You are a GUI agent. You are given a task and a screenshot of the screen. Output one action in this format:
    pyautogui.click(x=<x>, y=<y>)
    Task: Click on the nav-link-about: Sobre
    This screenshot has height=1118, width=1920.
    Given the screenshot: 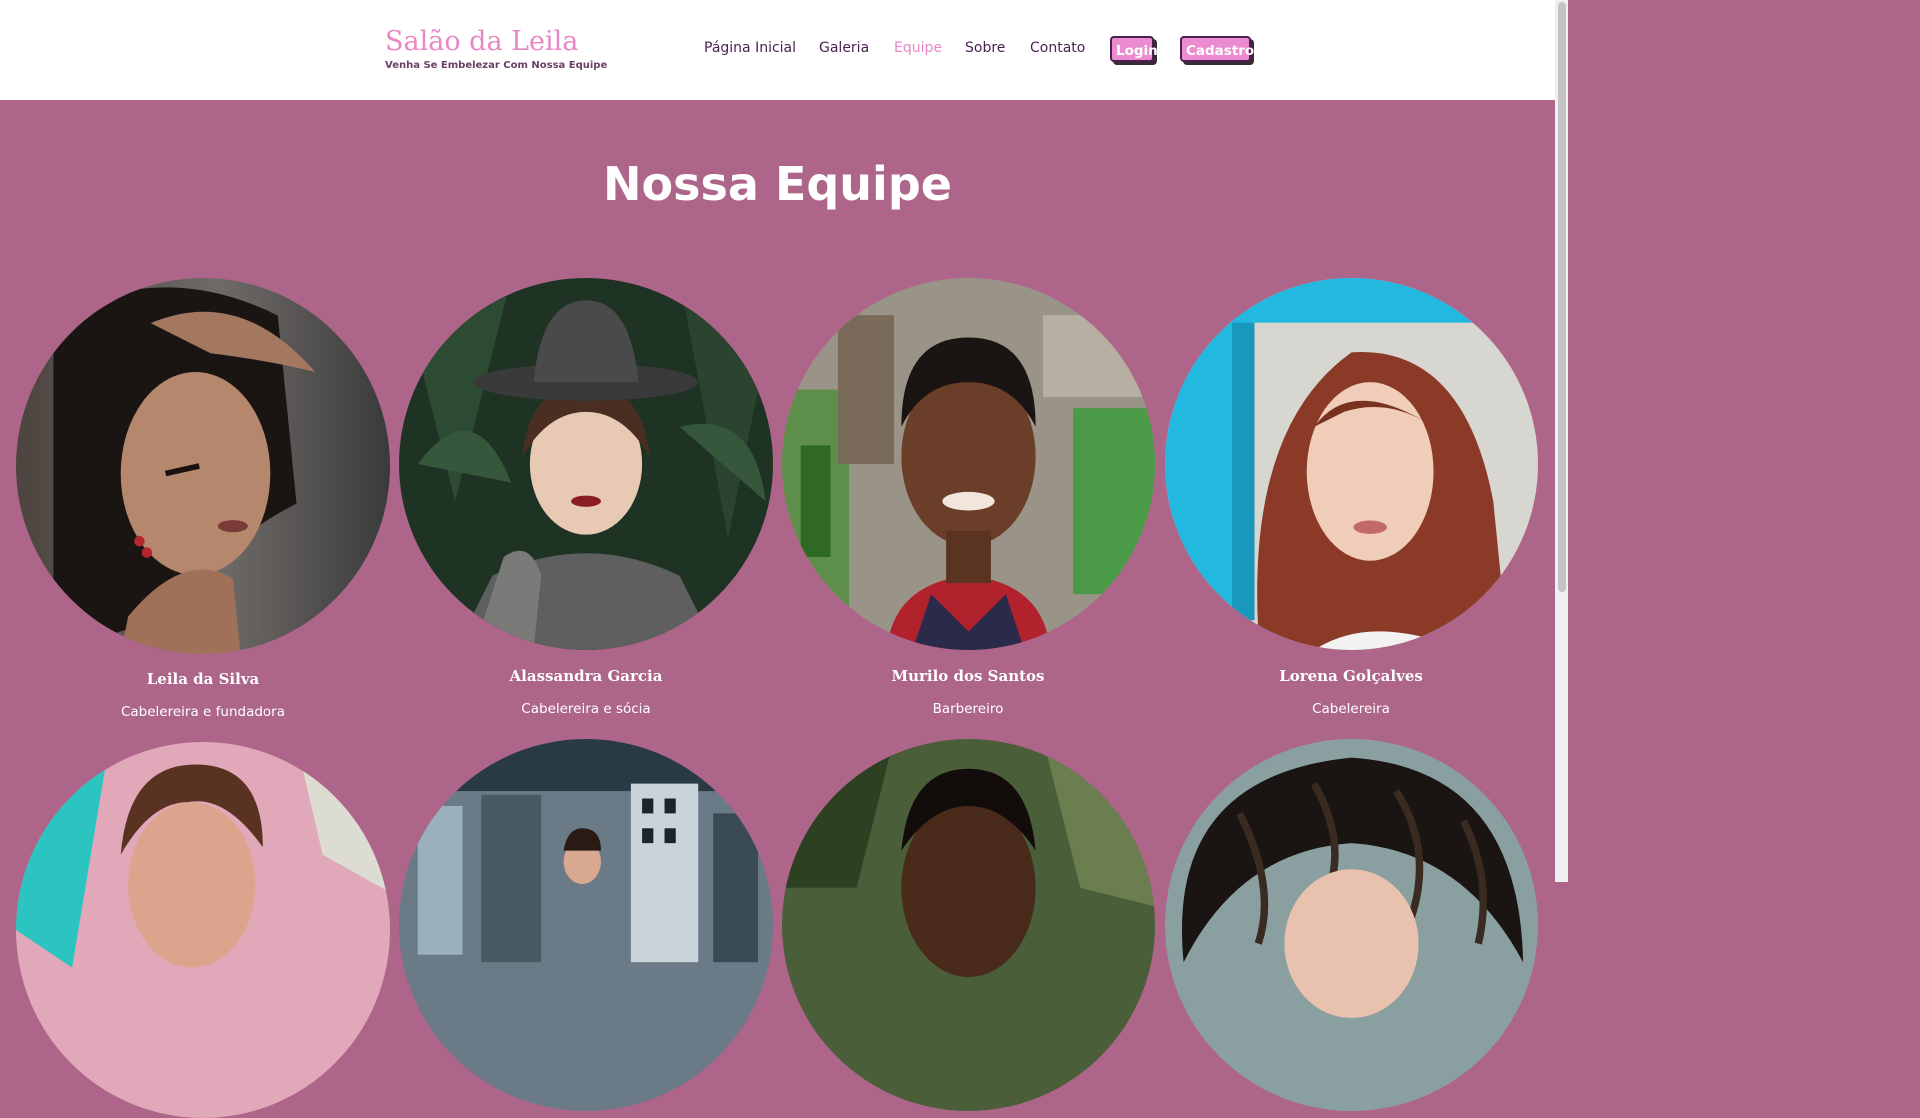 What is the action you would take?
    pyautogui.click(x=985, y=48)
    